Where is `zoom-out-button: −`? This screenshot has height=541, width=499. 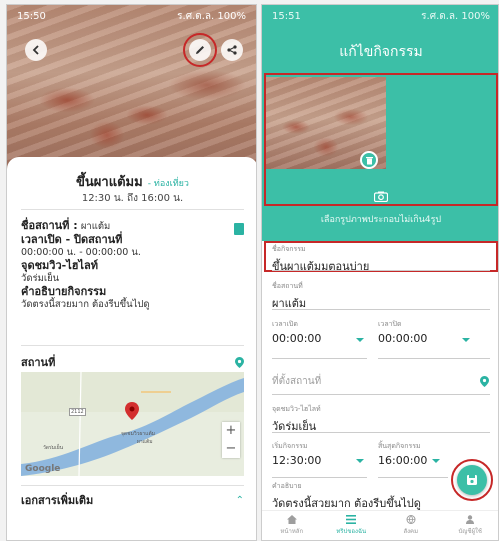
zoom-out-button: − is located at coordinates (231, 449).